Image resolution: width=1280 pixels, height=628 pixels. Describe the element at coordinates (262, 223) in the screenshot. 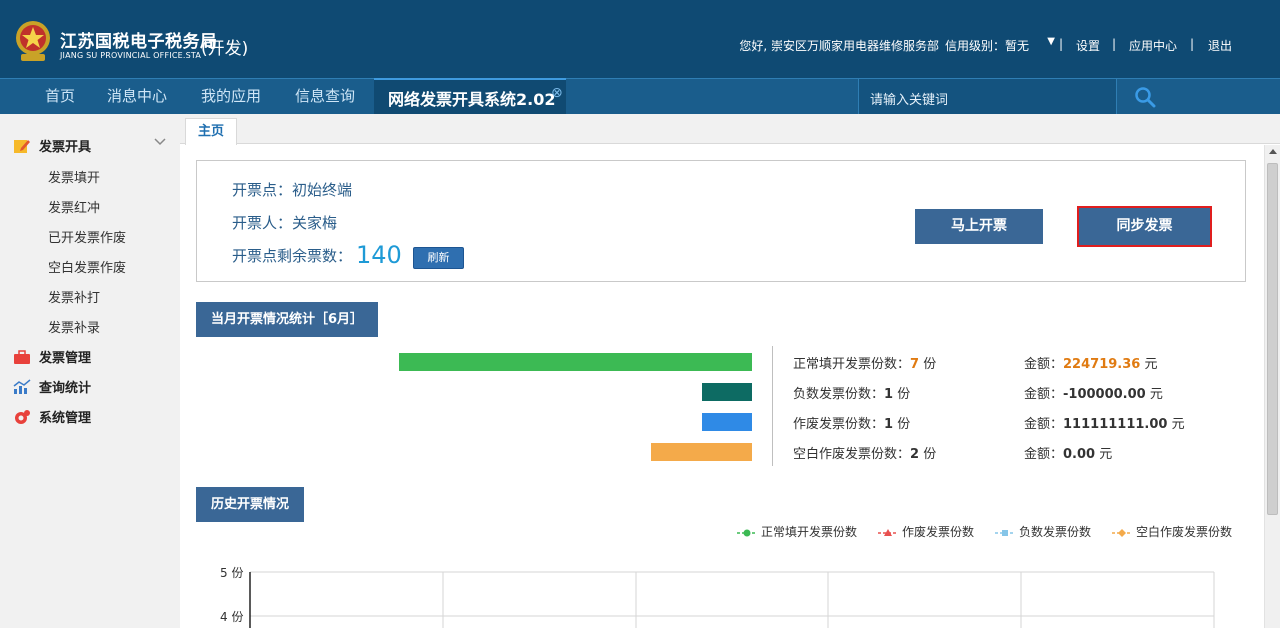

I see `issuer-label: 开票人：` at that location.